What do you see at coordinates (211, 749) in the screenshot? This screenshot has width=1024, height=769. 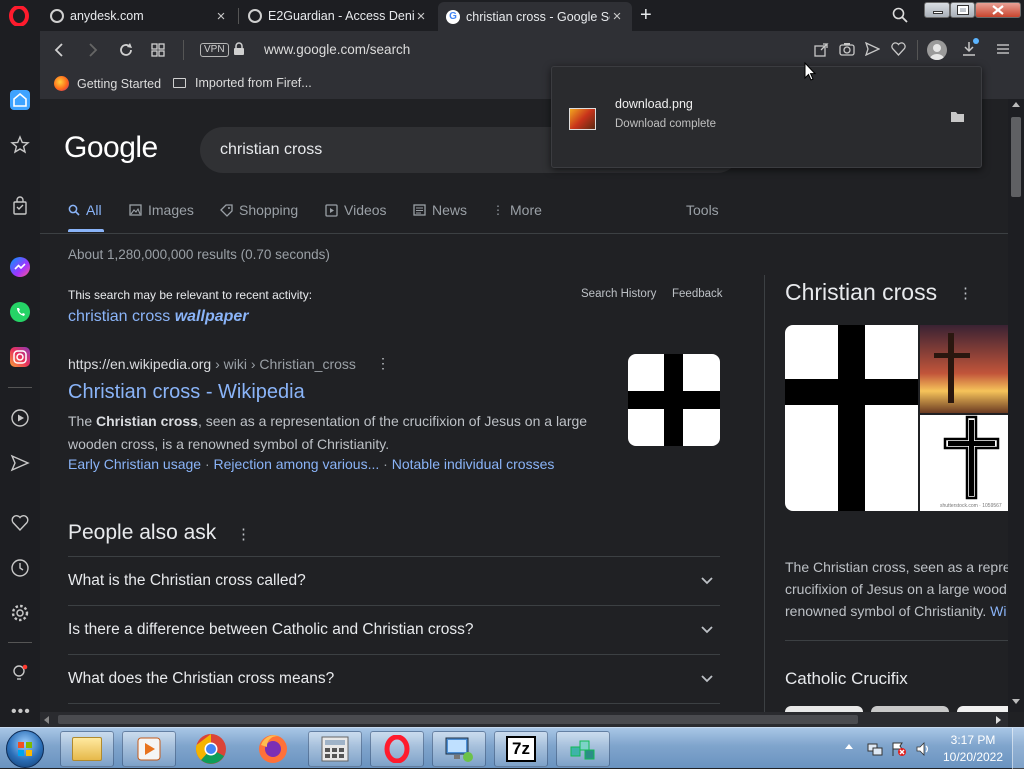 I see `taskbar-chrome` at bounding box center [211, 749].